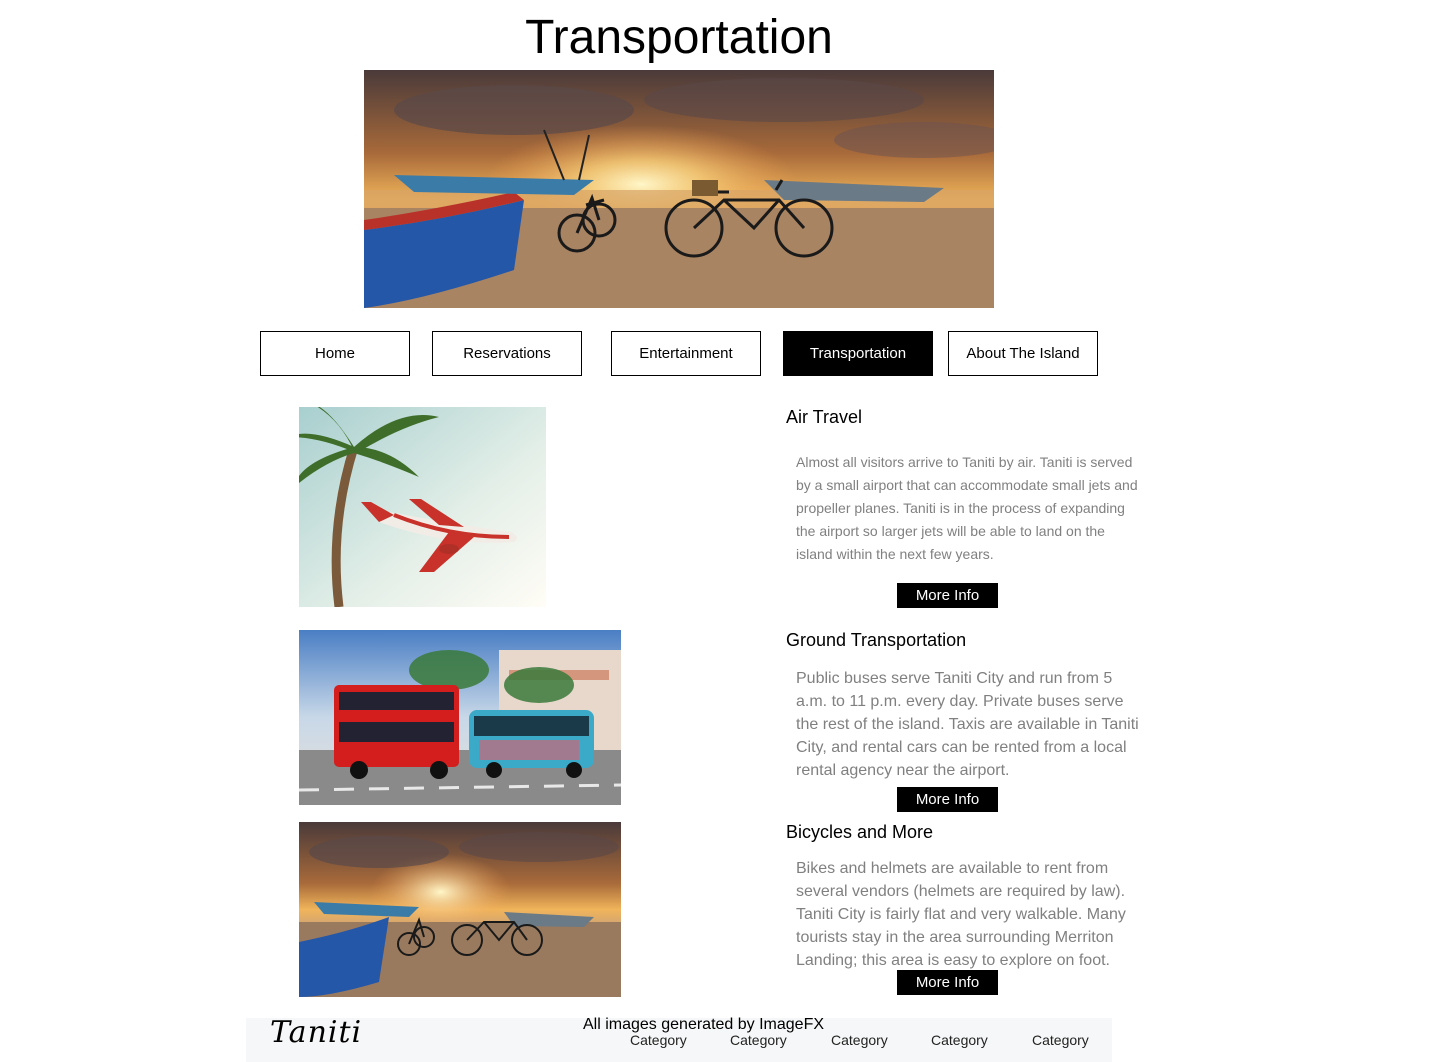 Image resolution: width=1440 pixels, height=1062 pixels. Describe the element at coordinates (858, 353) in the screenshot. I see `nav-transportation: Transportation` at that location.